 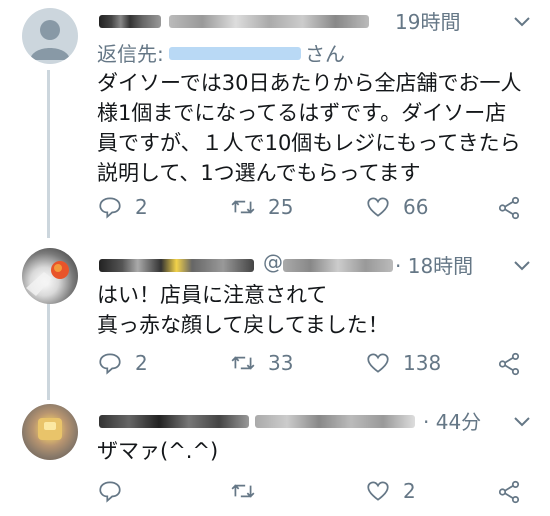 I want to click on reply-to-suffix: さん, so click(x=325, y=54).